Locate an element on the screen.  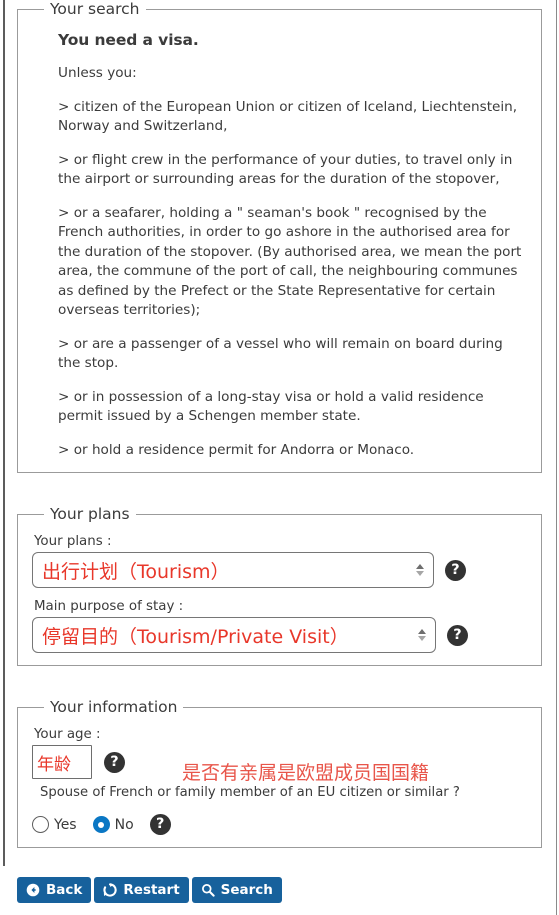
purpose-select-value: 停留目的（Tourism/Private Visit） is located at coordinates (195, 636).